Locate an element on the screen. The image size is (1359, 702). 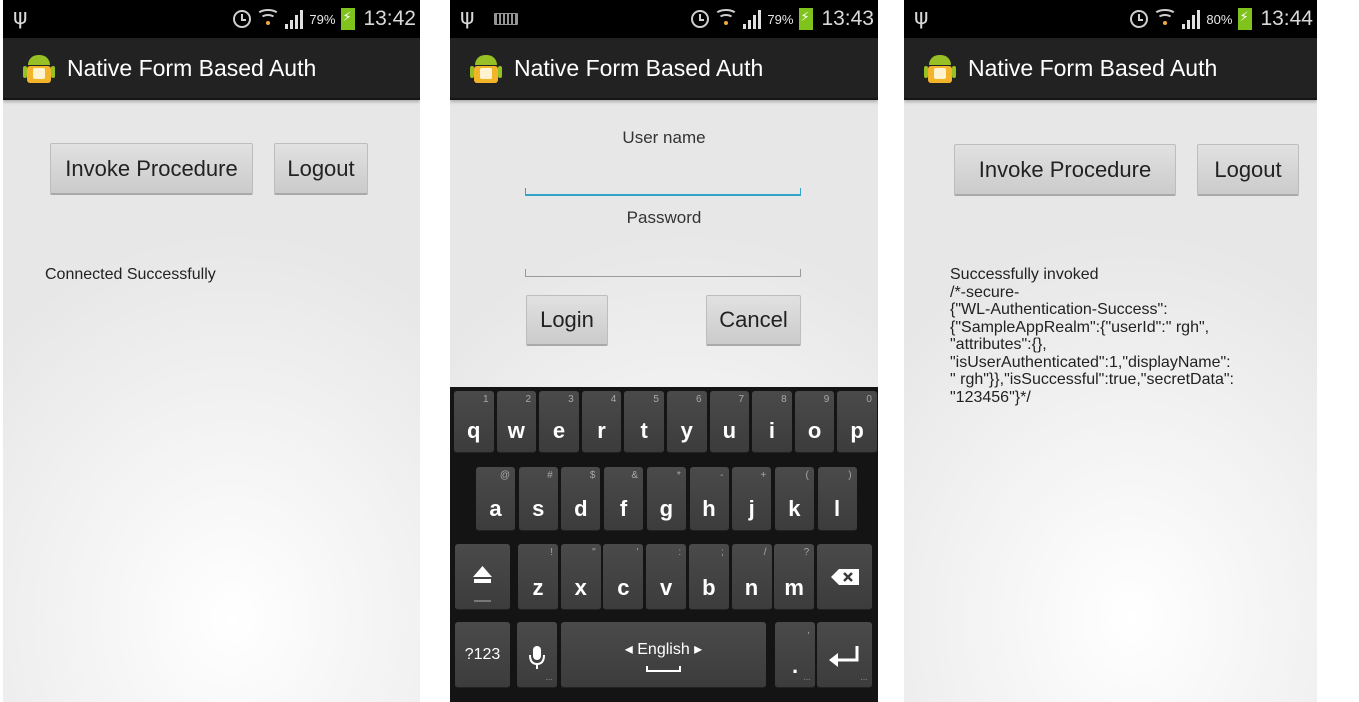
key-t: 5t is located at coordinates (644, 422).